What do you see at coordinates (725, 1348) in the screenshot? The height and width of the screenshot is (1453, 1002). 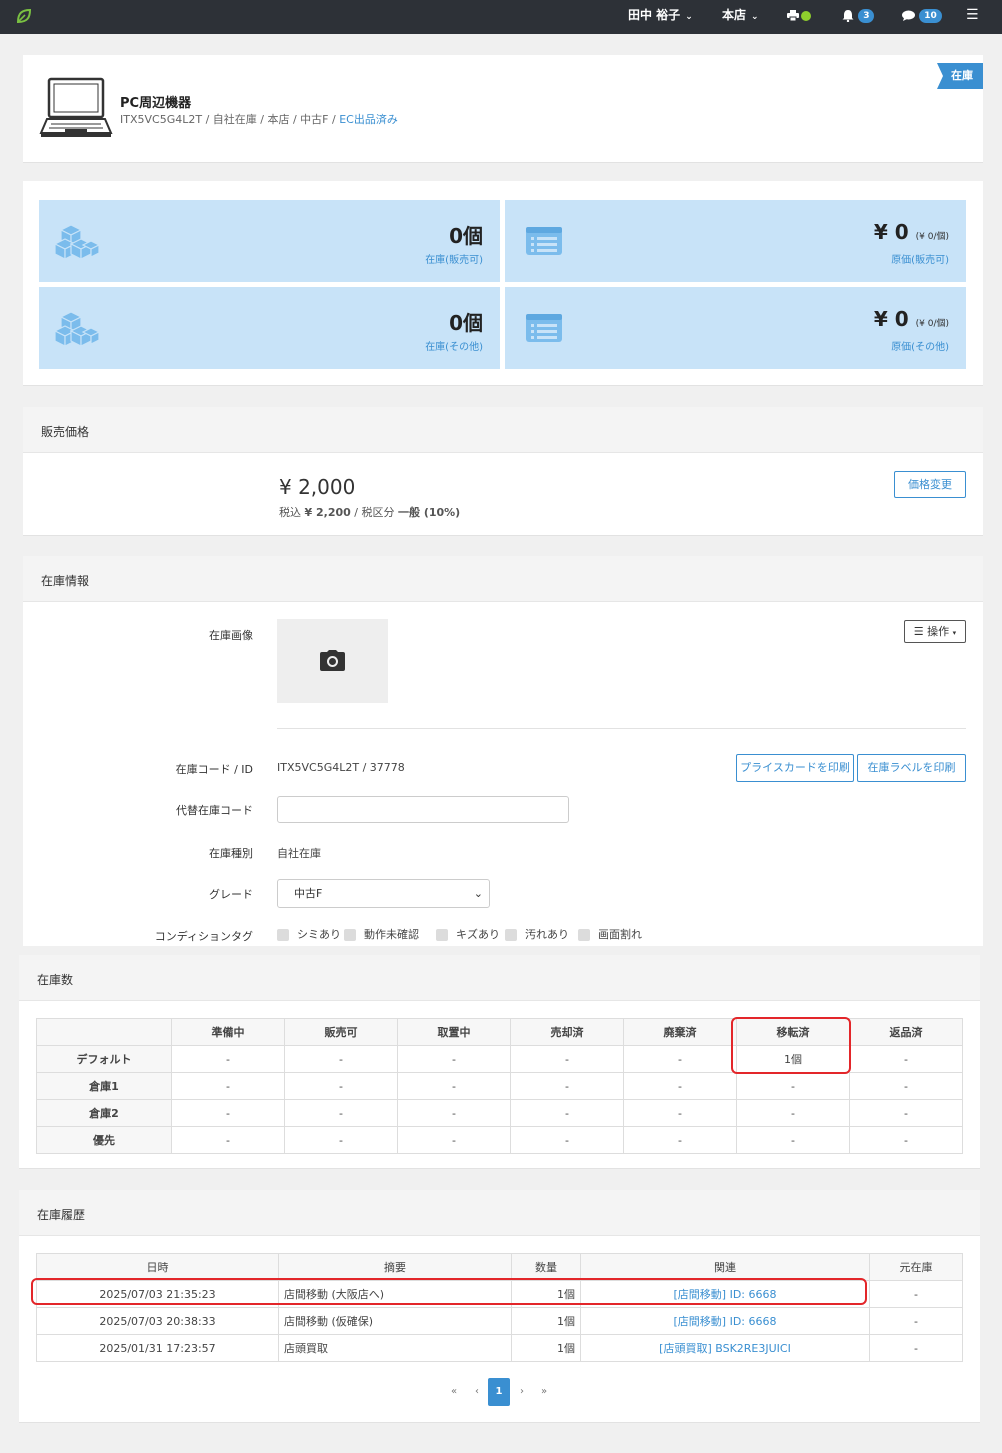 I see `related-link: [店頭買取] BSK2RE3JUICI` at bounding box center [725, 1348].